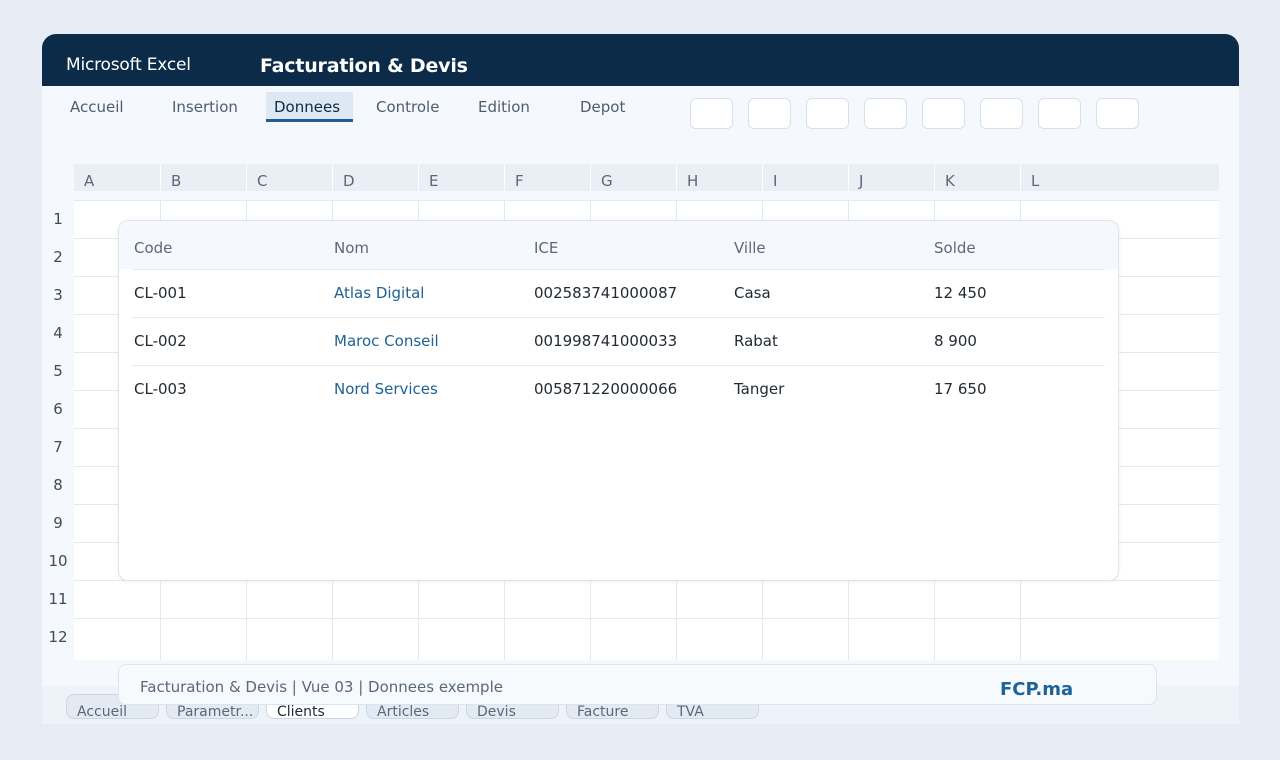  I want to click on column-header-d: D, so click(343, 177).